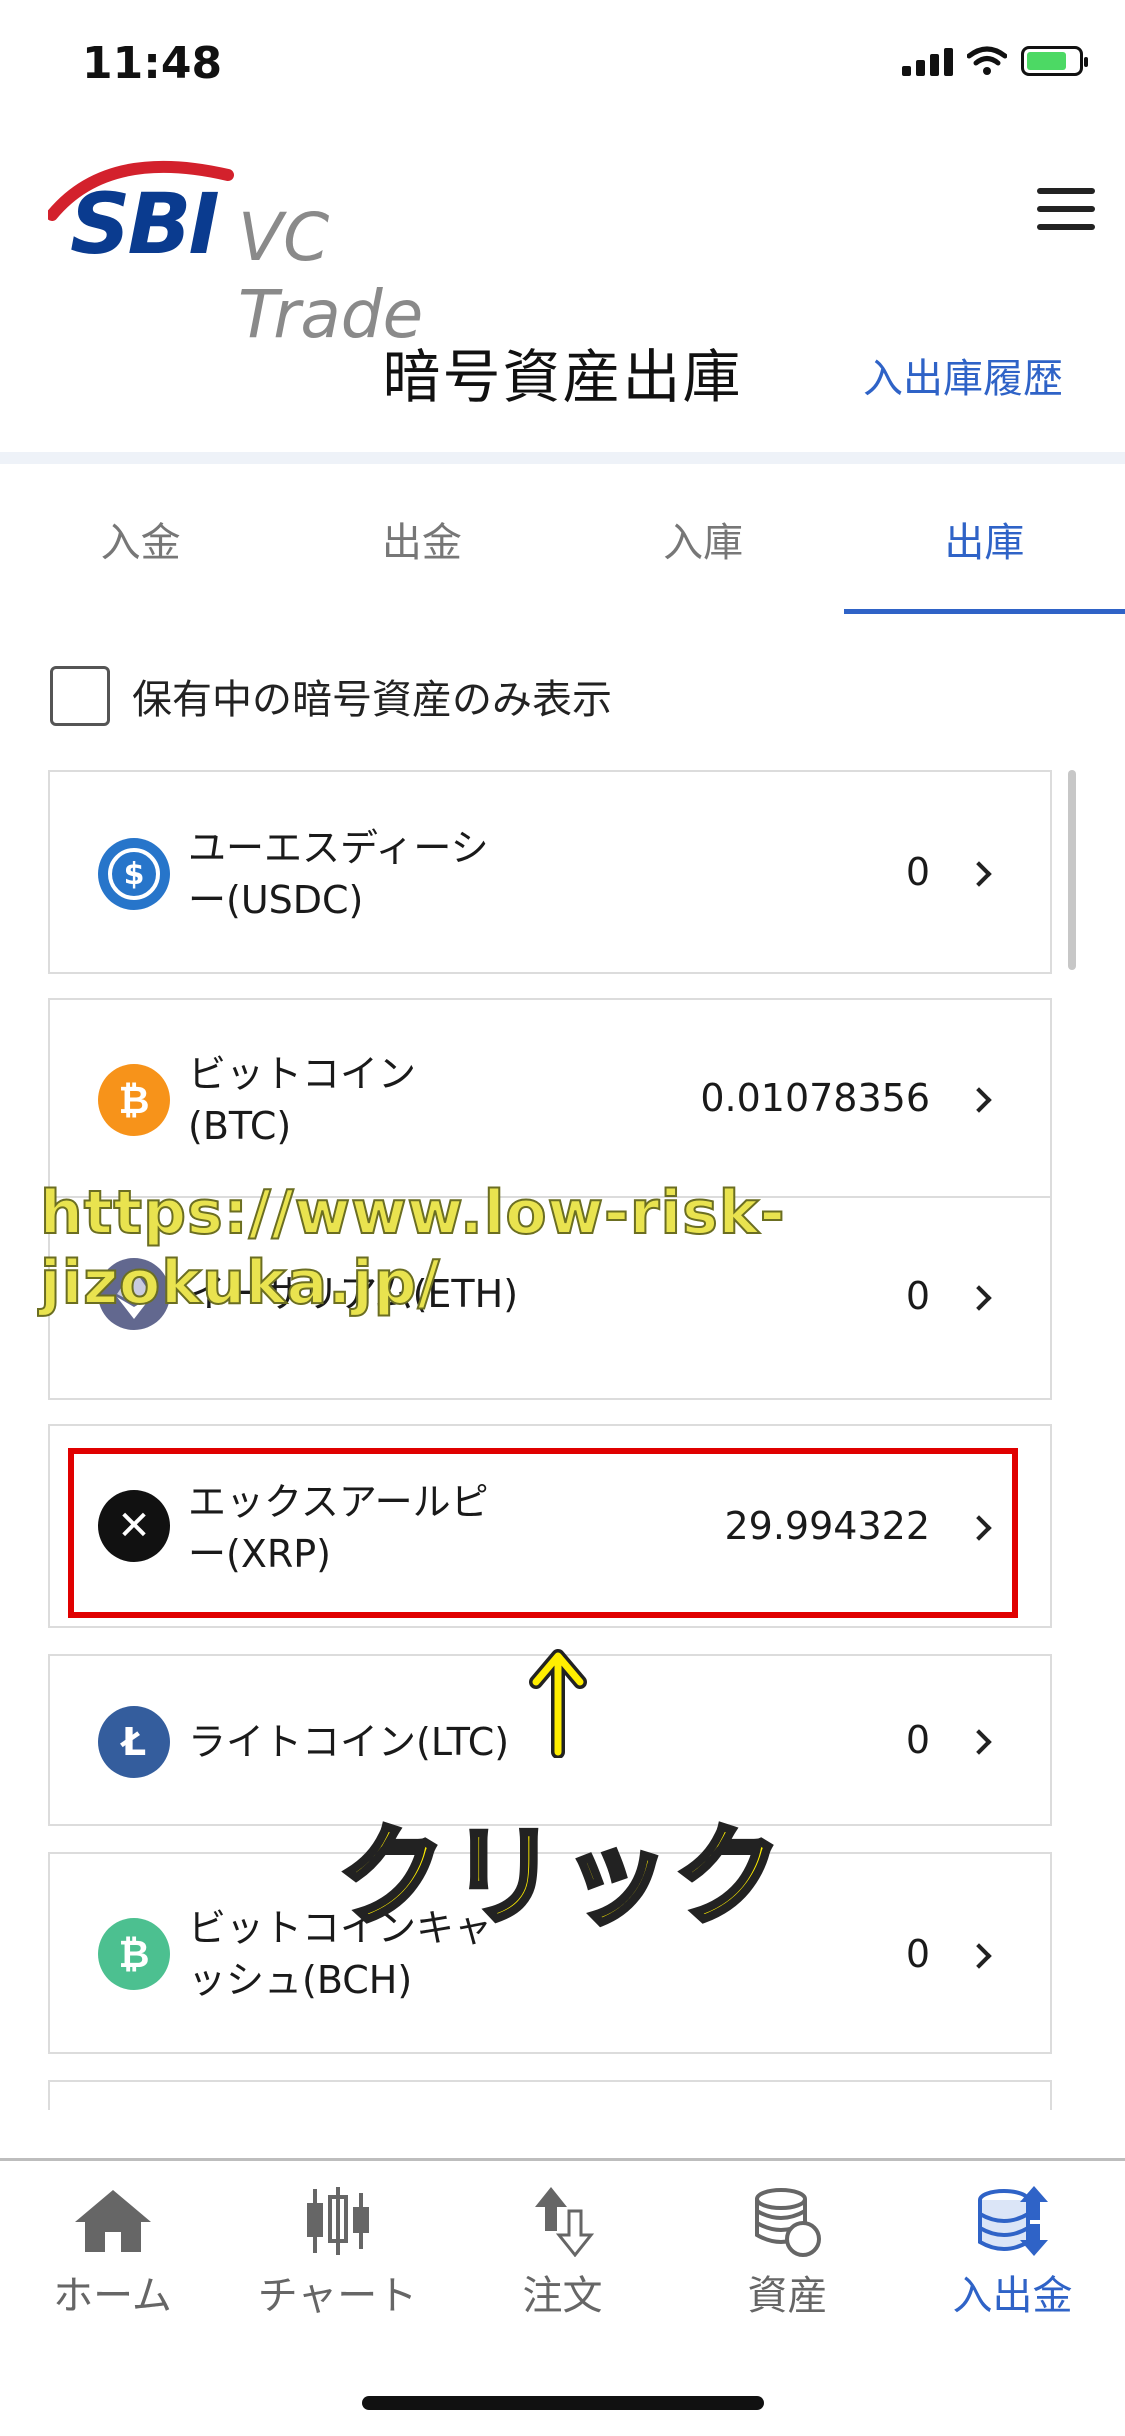 The image size is (1125, 2436). Describe the element at coordinates (80, 696) in the screenshot. I see `holdings-only-checkbox` at that location.